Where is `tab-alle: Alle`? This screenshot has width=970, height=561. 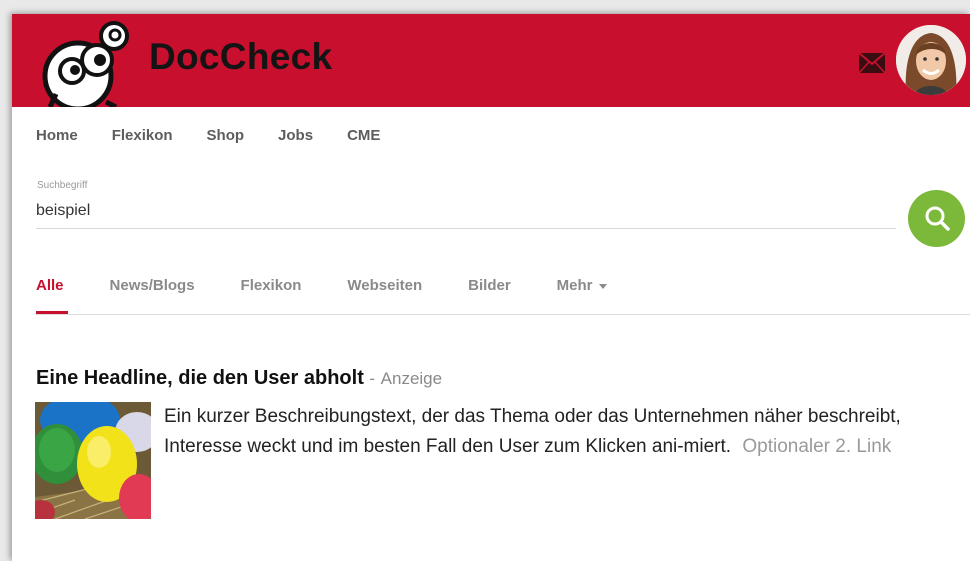 tab-alle: Alle is located at coordinates (50, 285).